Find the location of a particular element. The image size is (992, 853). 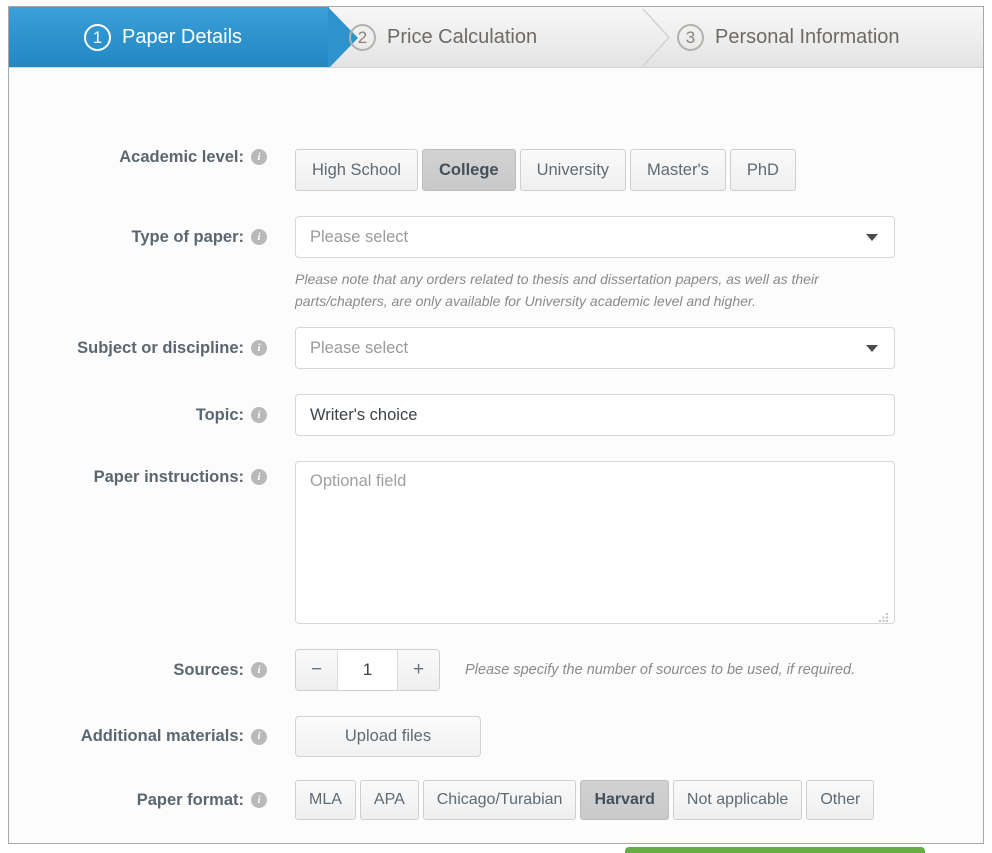

sources-decrement-button: − is located at coordinates (317, 670).